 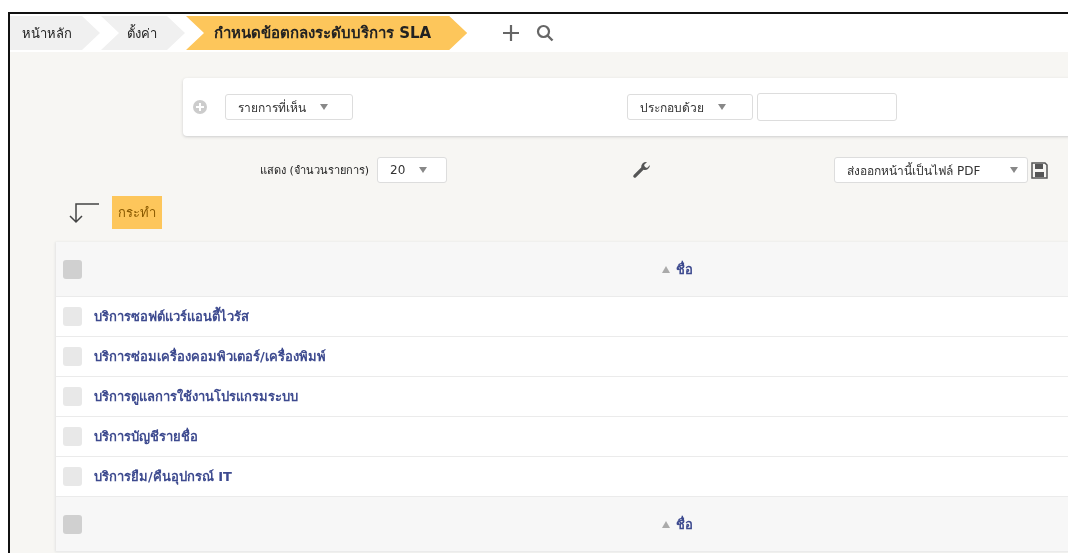 I want to click on service-name-link: บริการยืม/คืนอุปกรณ์ IT, so click(x=163, y=476).